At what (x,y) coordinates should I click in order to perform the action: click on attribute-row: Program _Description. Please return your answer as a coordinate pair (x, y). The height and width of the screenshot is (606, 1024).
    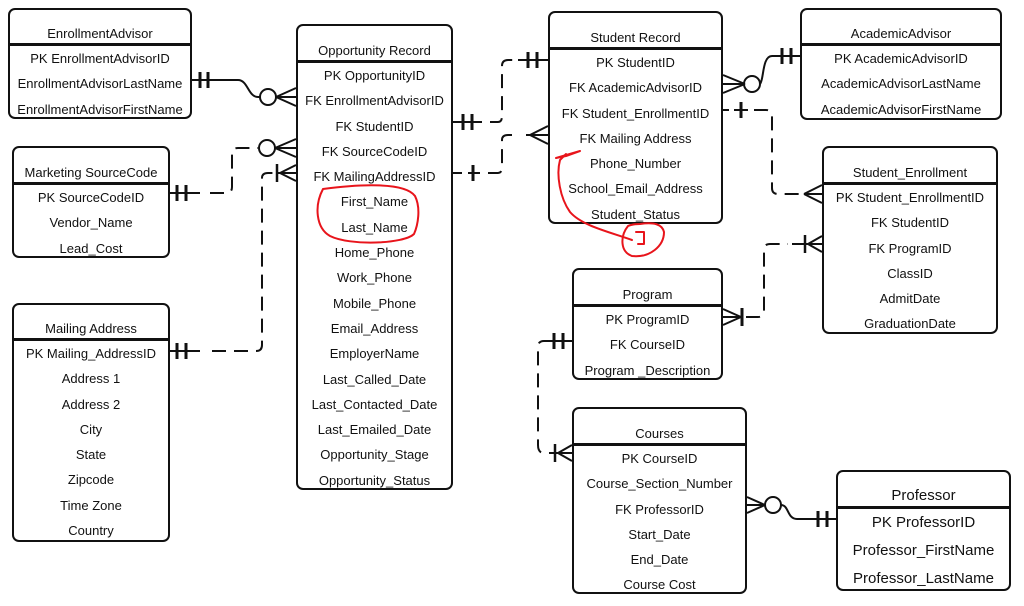
    Looking at the image, I should click on (647, 370).